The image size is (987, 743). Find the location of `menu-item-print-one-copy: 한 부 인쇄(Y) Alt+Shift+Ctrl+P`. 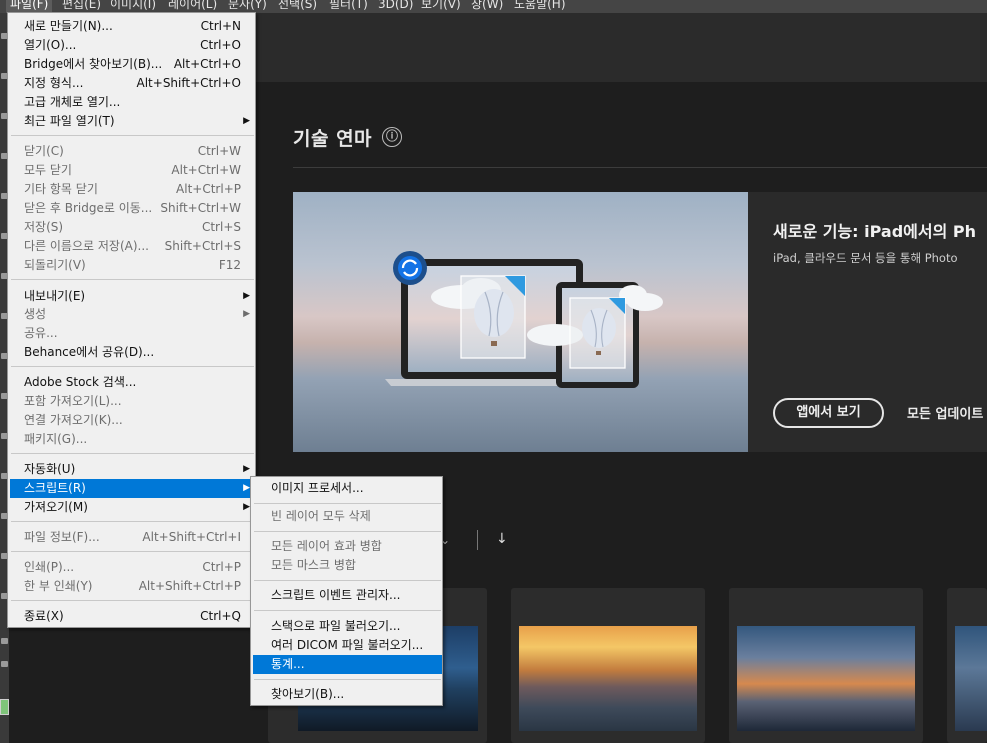

menu-item-print-one-copy: 한 부 인쇄(Y) Alt+Shift+Ctrl+P is located at coordinates (132, 586).